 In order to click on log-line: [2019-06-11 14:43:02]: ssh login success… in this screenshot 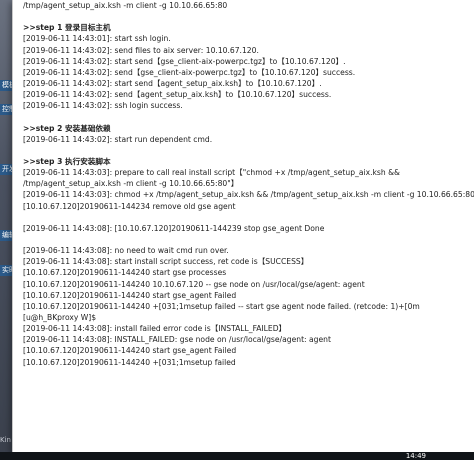, I will do `click(103, 106)`.